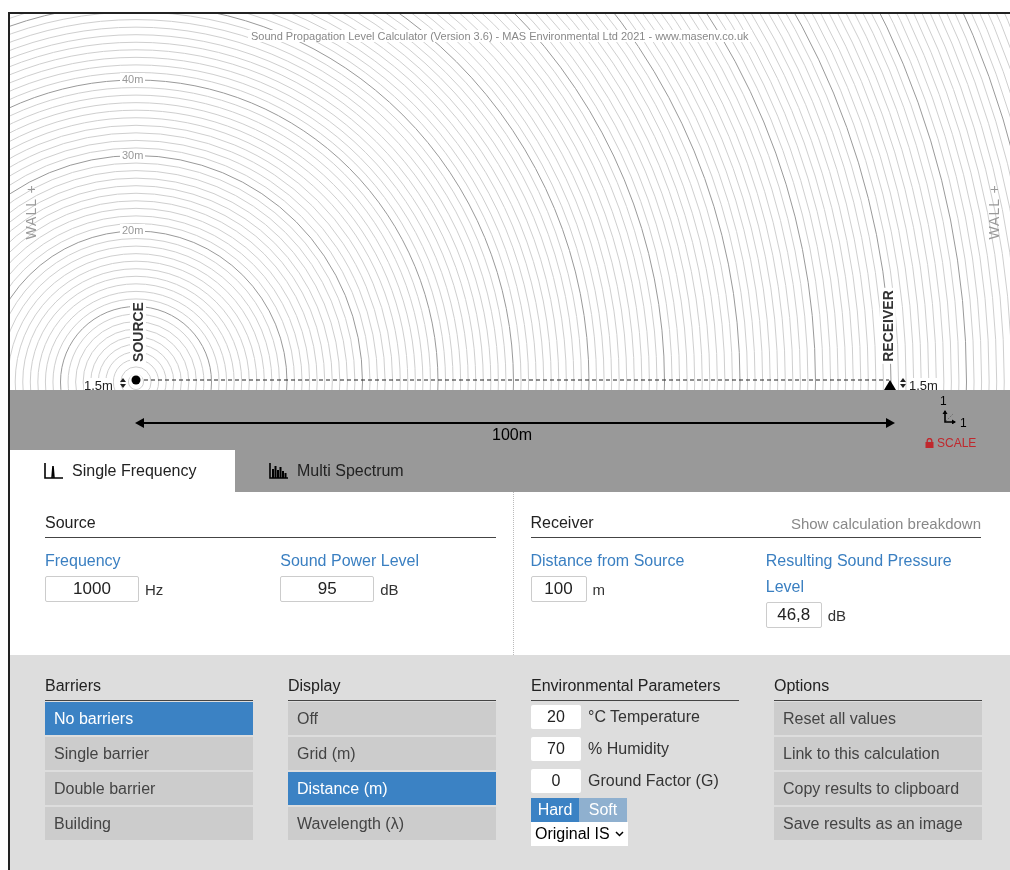  I want to click on mode-tab: Single Frequency, so click(122, 471).